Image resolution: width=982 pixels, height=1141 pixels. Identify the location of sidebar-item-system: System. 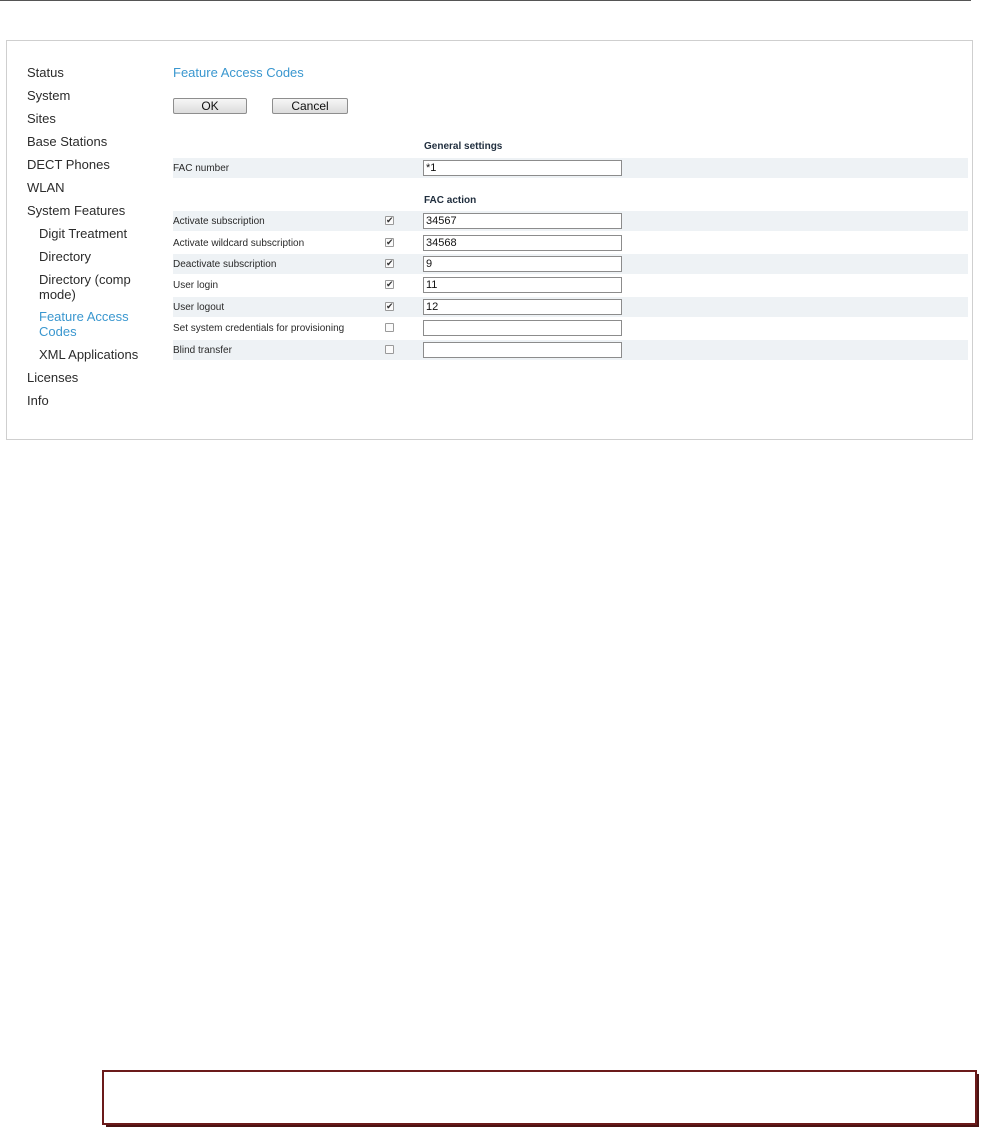
(48, 95).